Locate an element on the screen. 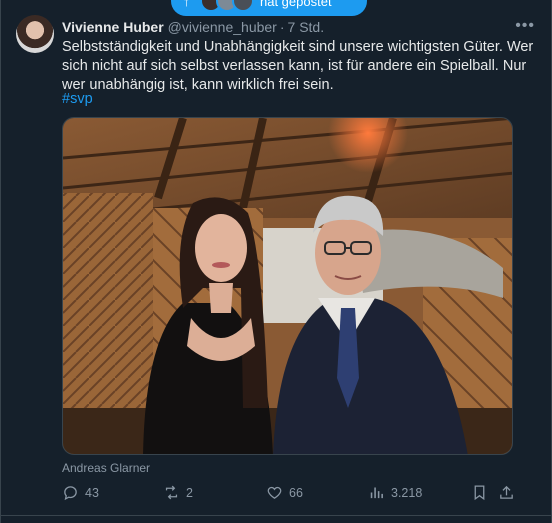 The height and width of the screenshot is (523, 552). bookmark-button is located at coordinates (479, 492).